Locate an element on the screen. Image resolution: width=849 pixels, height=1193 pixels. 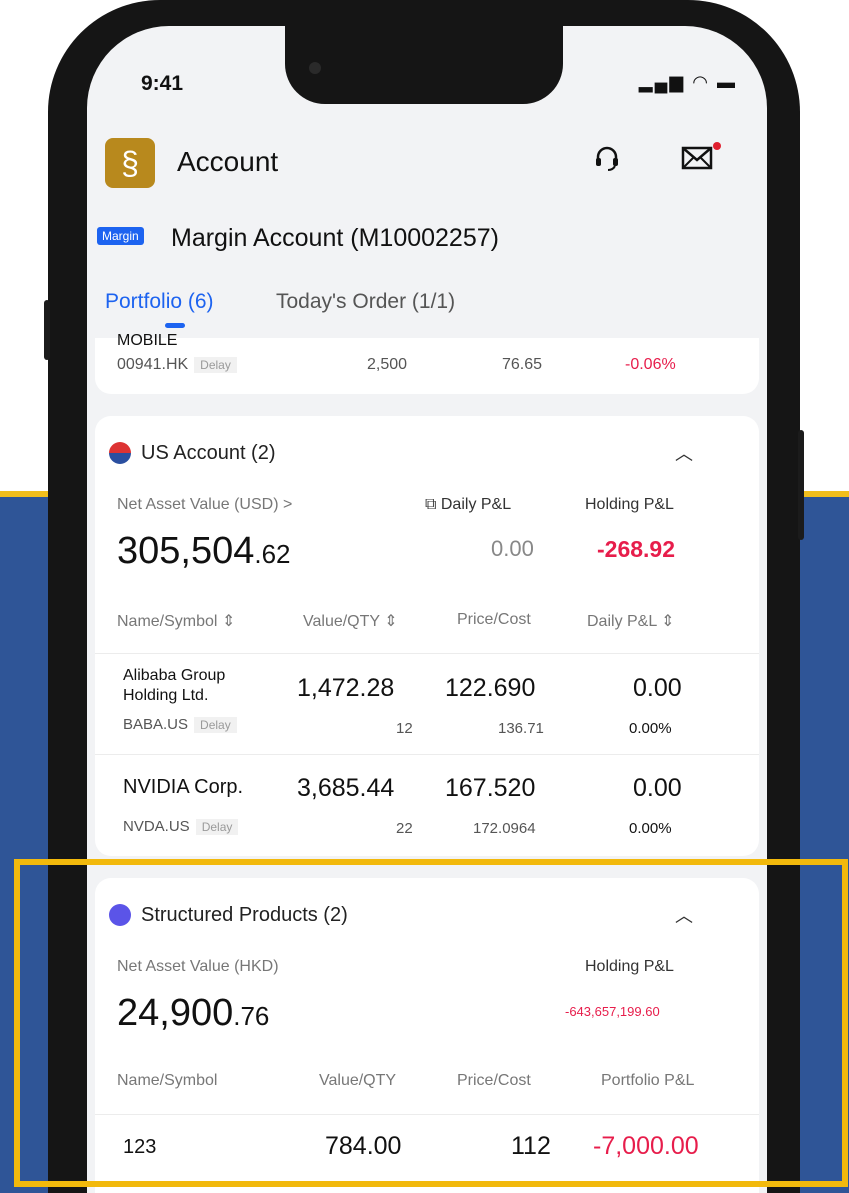
status-time: 9:41 is located at coordinates (162, 83).